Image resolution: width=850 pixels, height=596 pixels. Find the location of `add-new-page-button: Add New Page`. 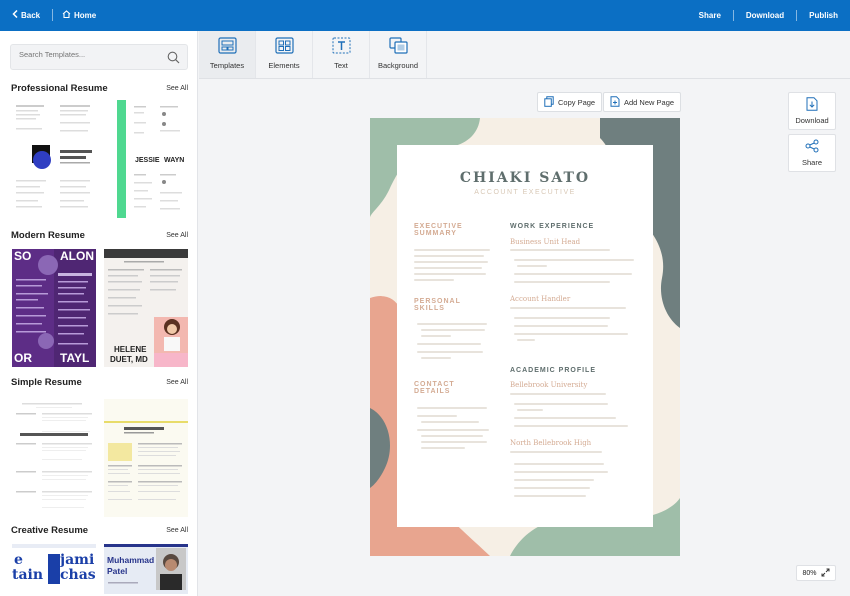

add-new-page-button: Add New Page is located at coordinates (642, 102).